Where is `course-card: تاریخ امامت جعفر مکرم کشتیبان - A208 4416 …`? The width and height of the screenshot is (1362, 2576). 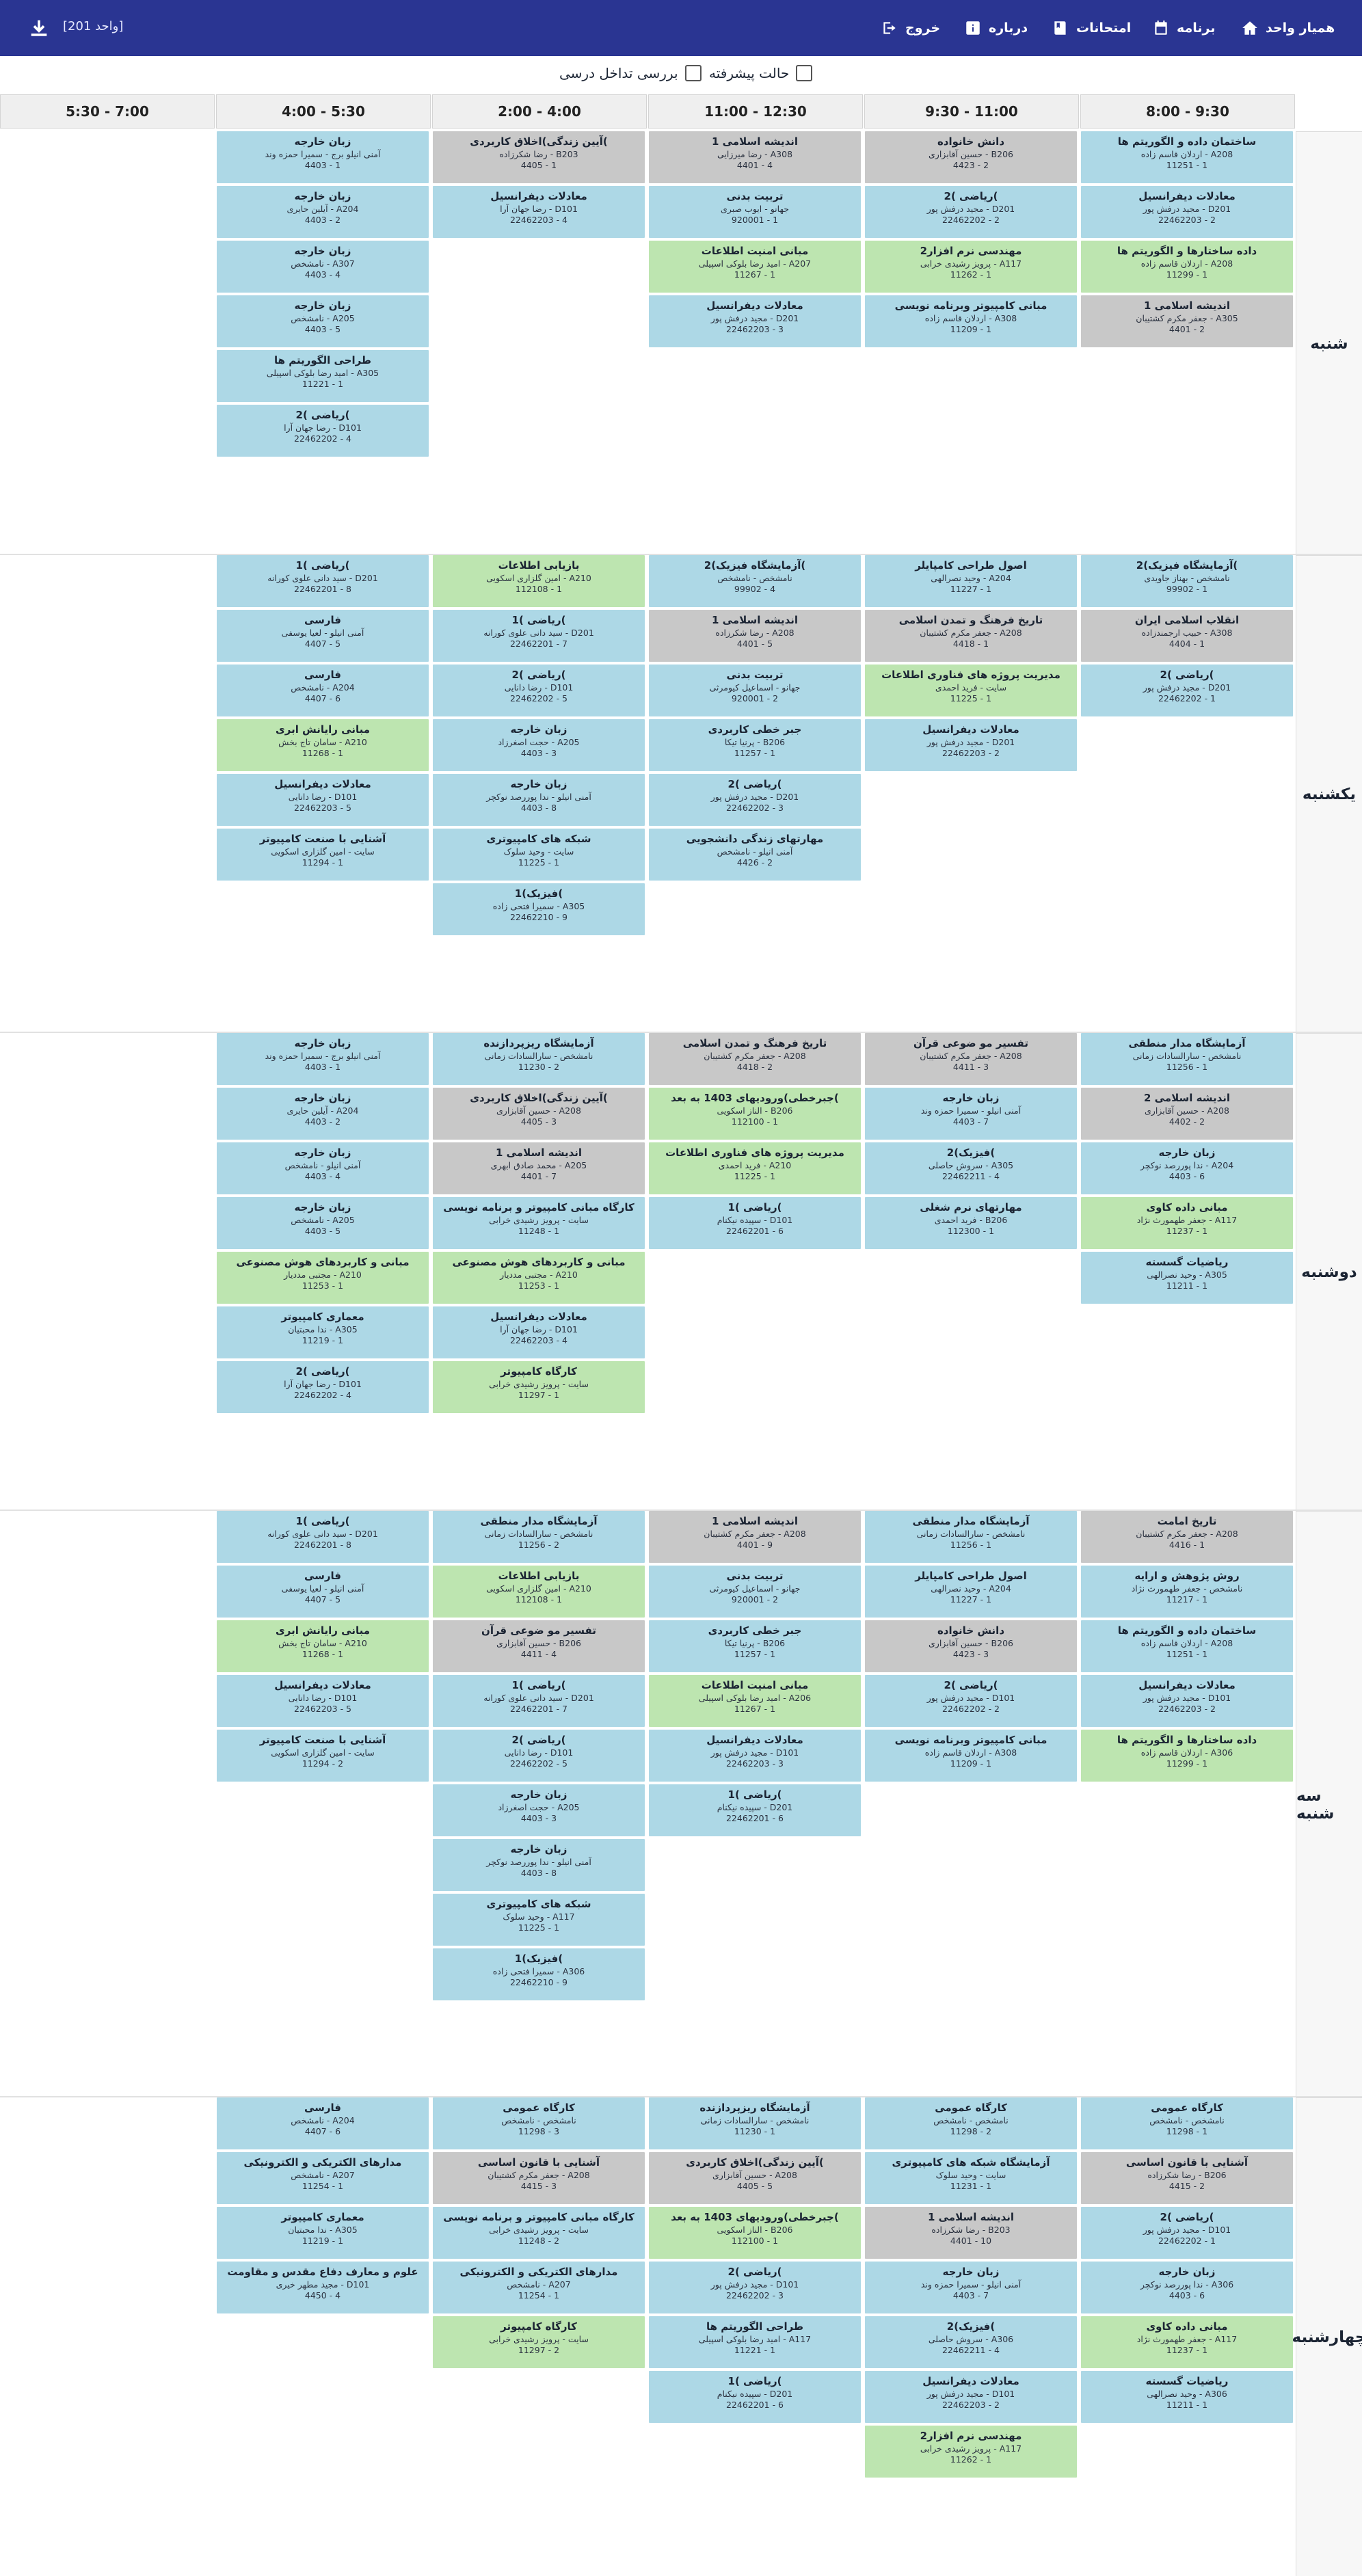 course-card: تاریخ امامت جعفر مکرم کشتیبان - A208 4416 … is located at coordinates (1187, 1537).